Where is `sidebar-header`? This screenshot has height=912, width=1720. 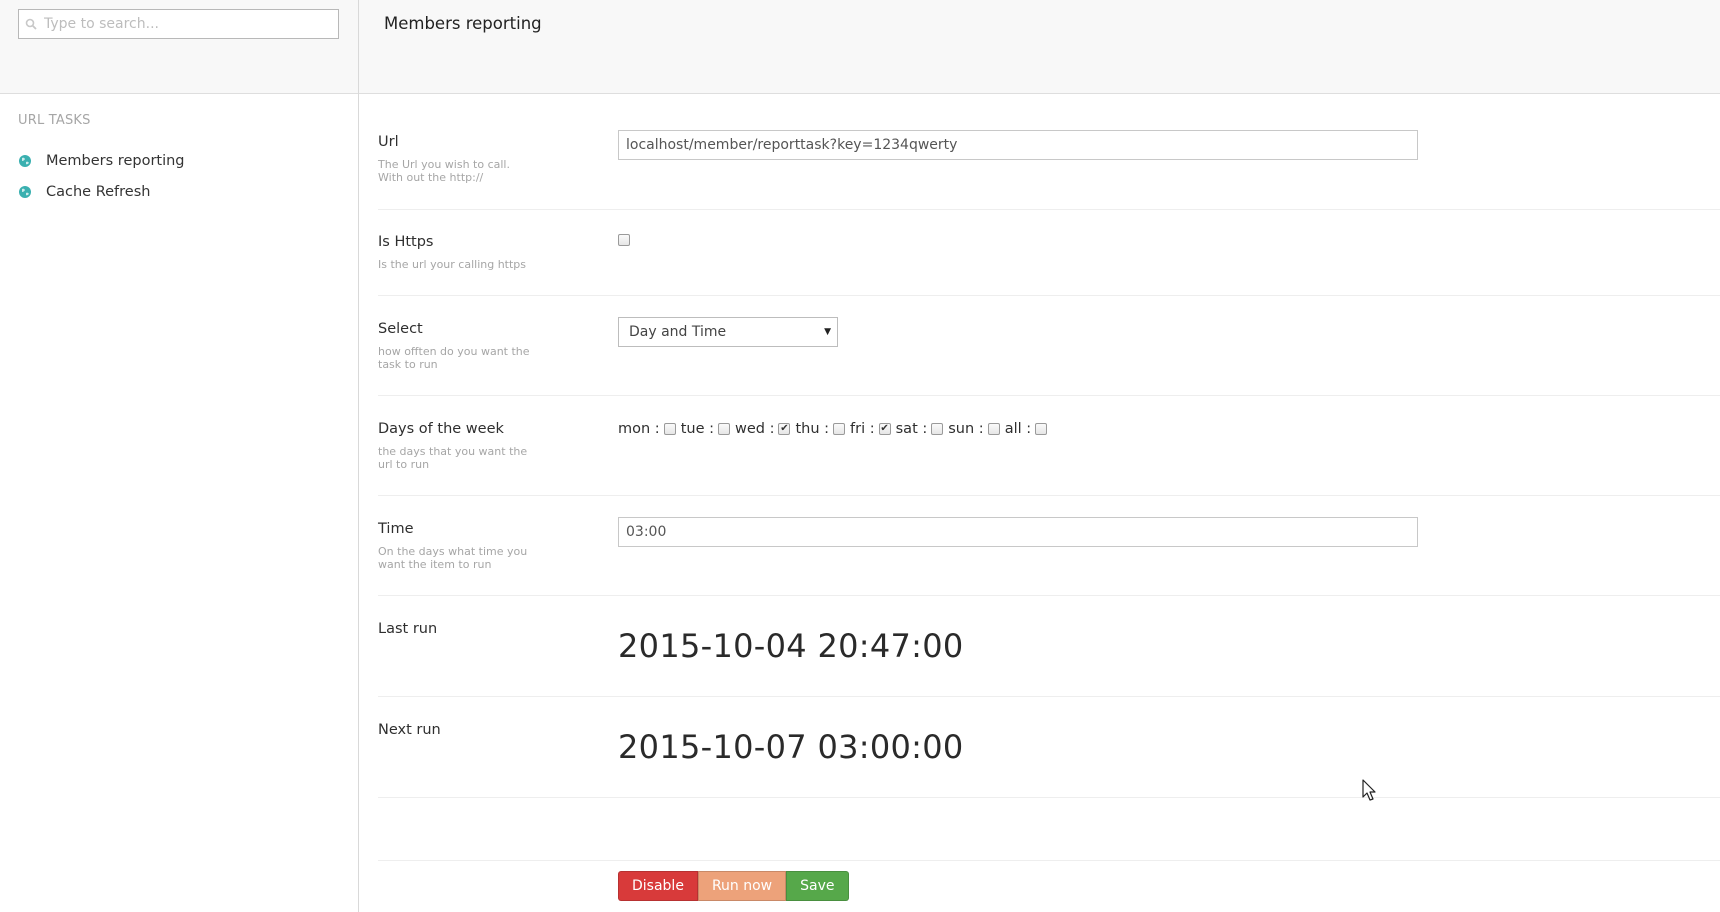
sidebar-header is located at coordinates (179, 47).